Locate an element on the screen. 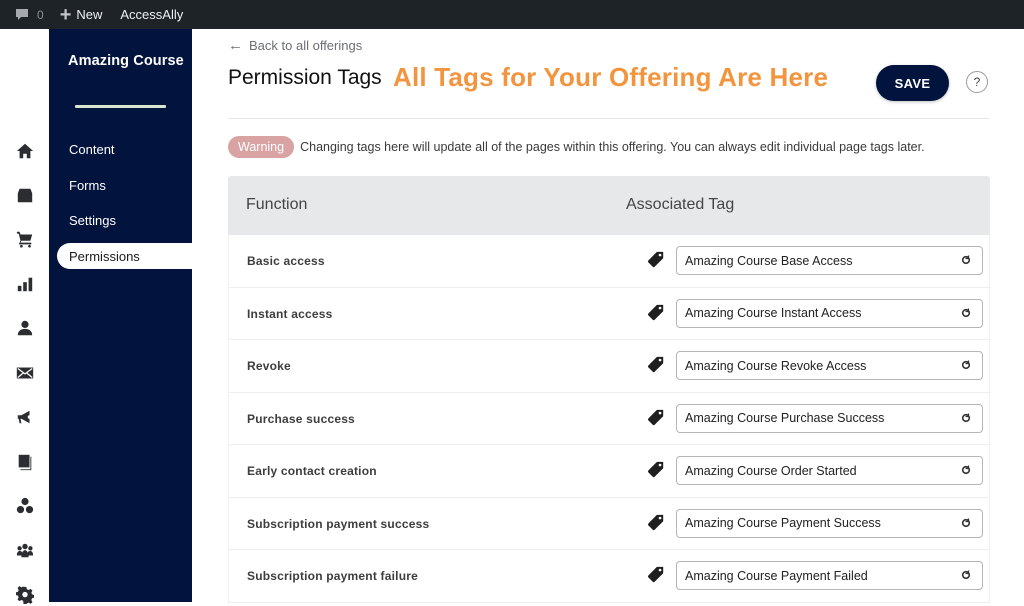 Image resolution: width=1024 pixels, height=606 pixels. function-label: Subscription payment failure is located at coordinates (332, 576).